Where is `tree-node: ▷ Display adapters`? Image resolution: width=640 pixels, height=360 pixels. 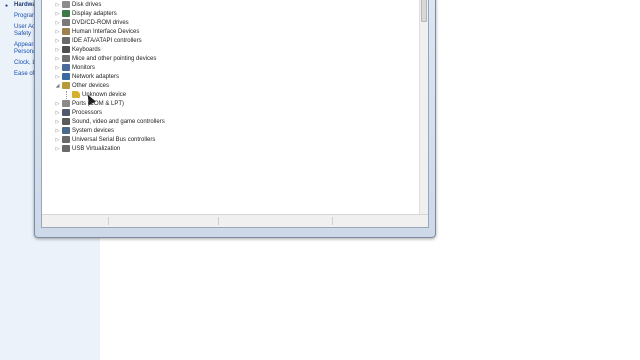 tree-node: ▷ Display adapters is located at coordinates (85, 13).